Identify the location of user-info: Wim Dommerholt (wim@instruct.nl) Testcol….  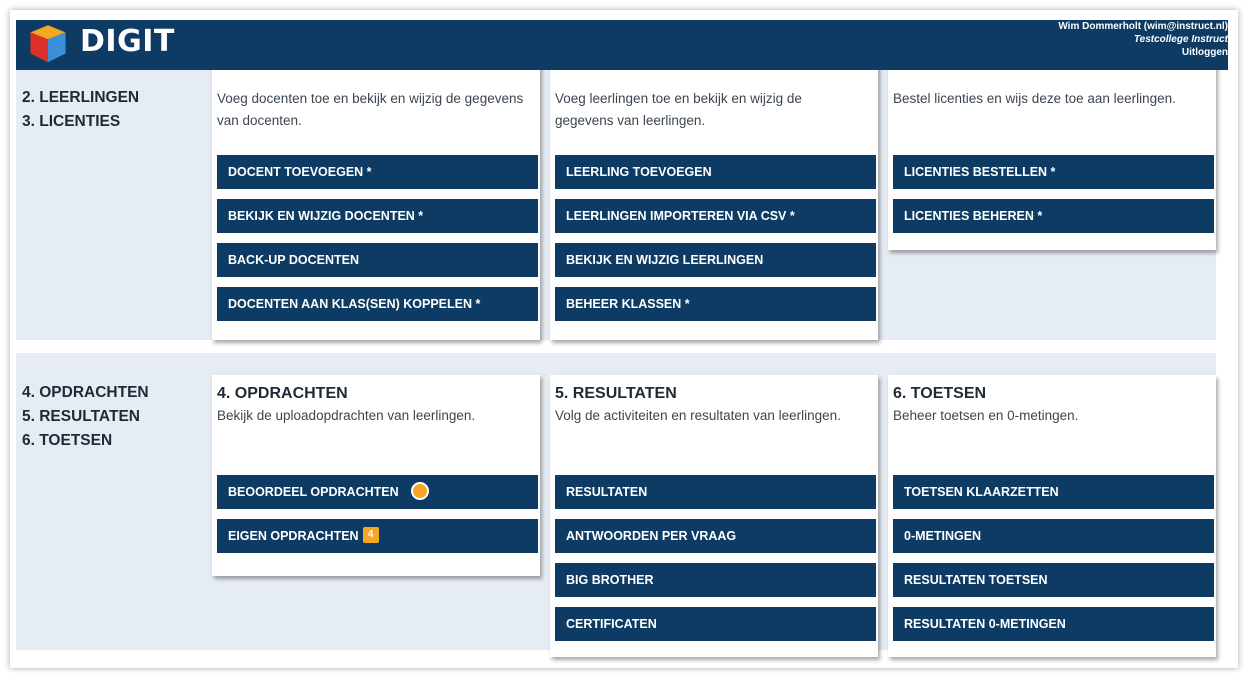
(1143, 39).